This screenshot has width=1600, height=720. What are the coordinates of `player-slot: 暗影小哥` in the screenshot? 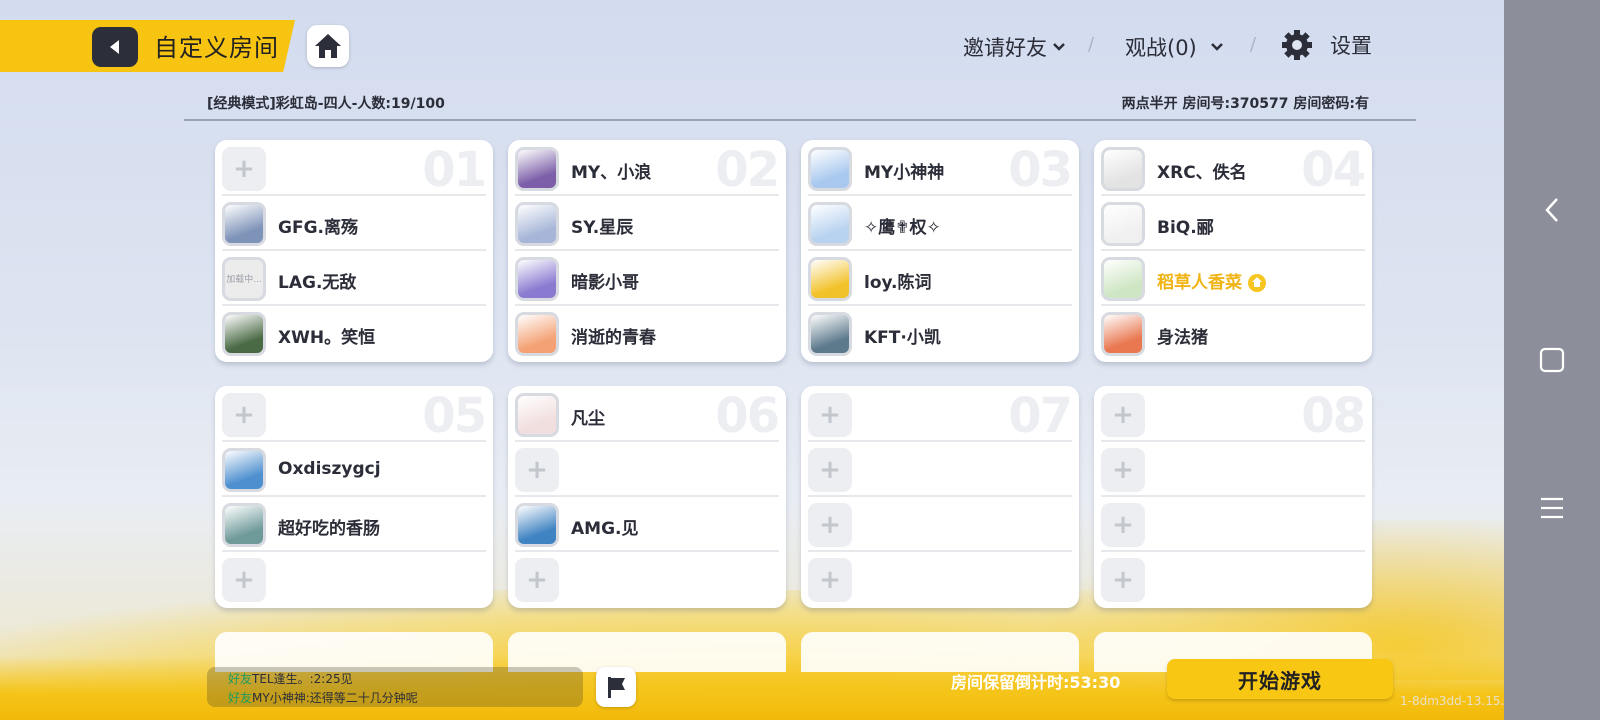 It's located at (647, 279).